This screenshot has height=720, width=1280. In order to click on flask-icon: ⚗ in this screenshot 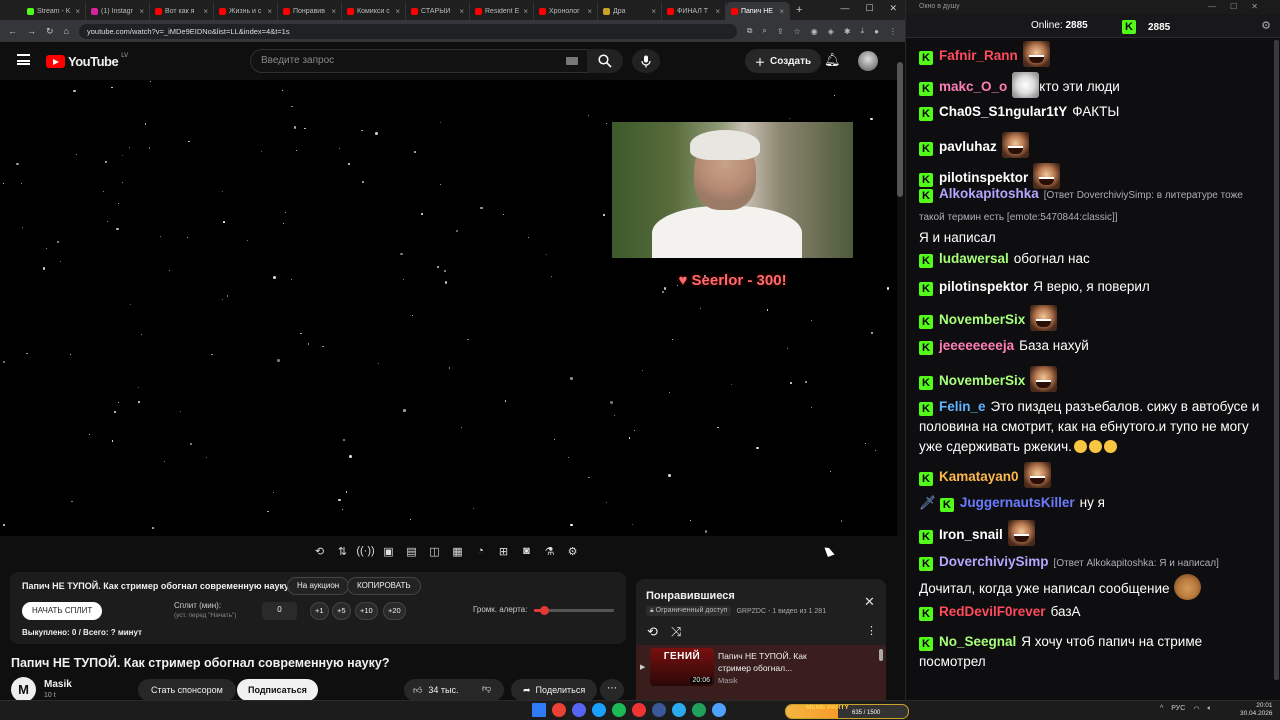, I will do `click(549, 551)`.